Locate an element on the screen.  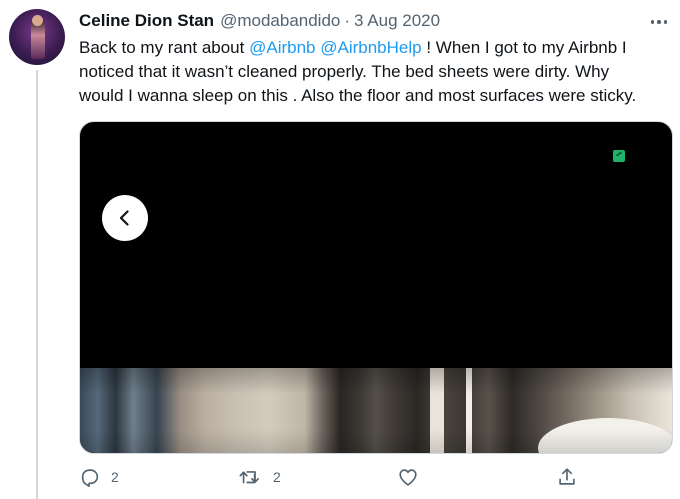
share-icon is located at coordinates (567, 476).